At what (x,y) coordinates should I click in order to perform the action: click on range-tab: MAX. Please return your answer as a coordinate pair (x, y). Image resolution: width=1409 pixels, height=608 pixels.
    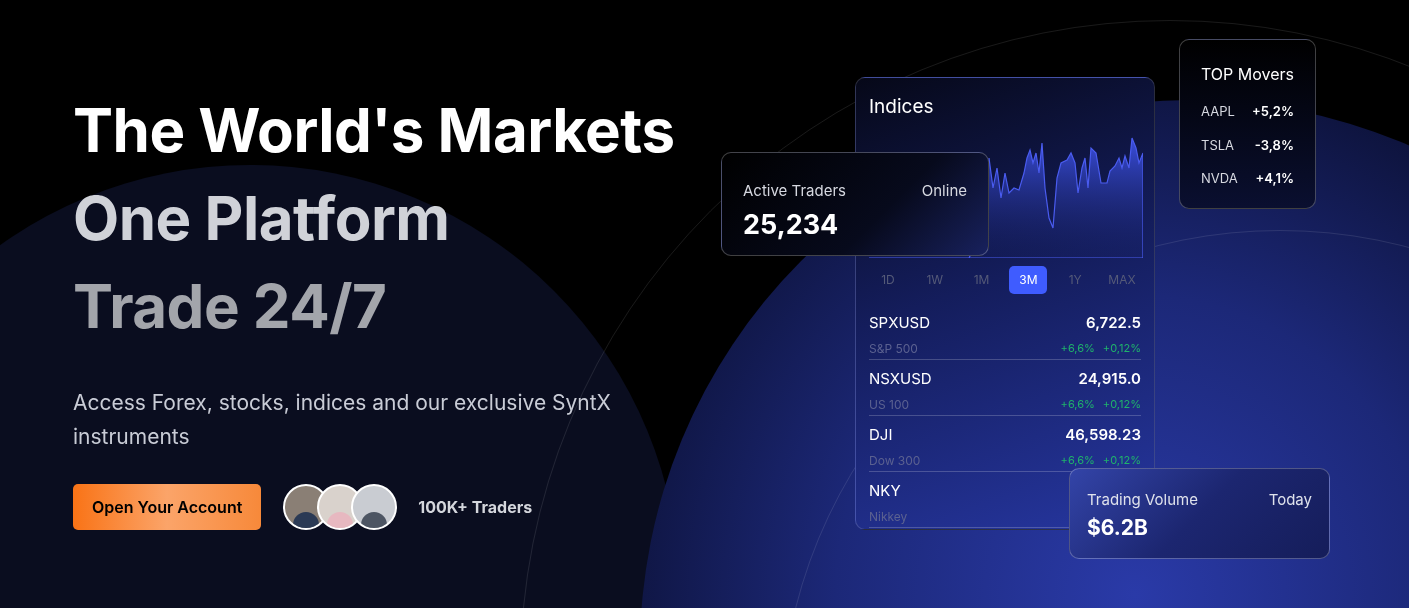
    Looking at the image, I should click on (1122, 279).